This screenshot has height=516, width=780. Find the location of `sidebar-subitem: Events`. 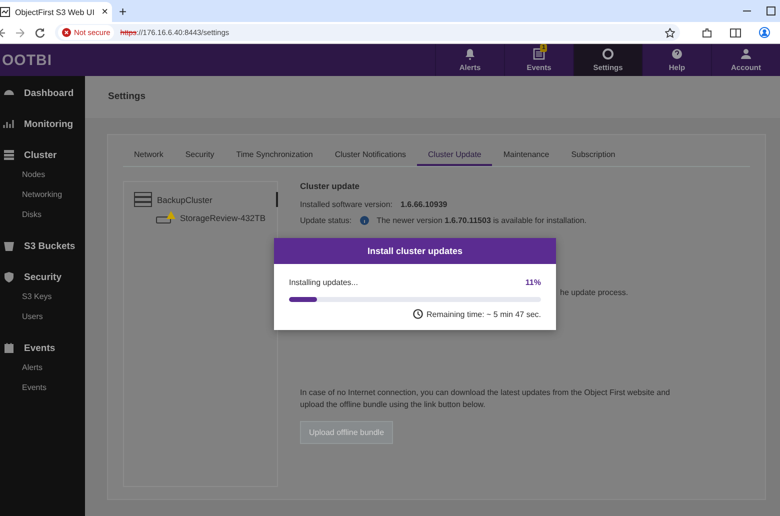

sidebar-subitem: Events is located at coordinates (42, 392).